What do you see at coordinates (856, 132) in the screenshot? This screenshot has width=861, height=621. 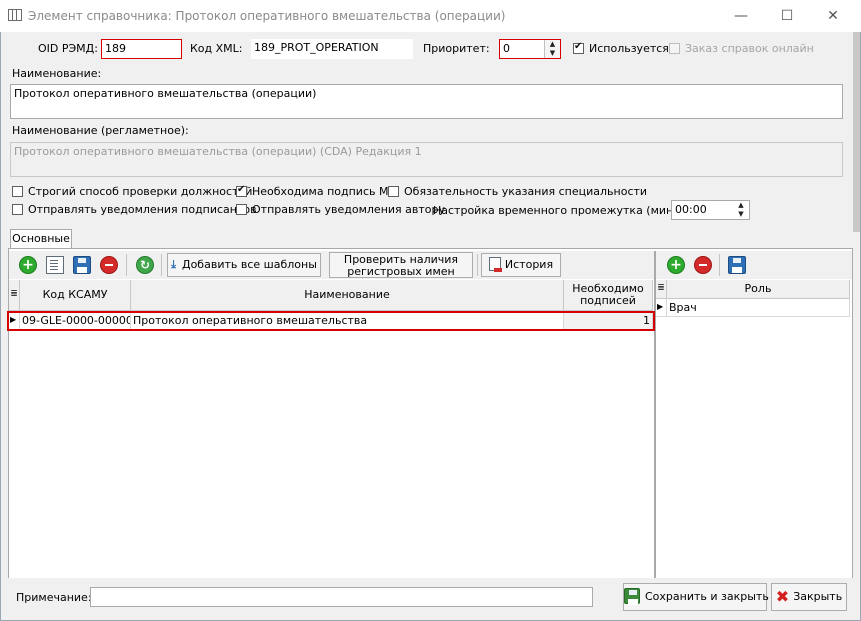 I see `vertical-scrollbar` at bounding box center [856, 132].